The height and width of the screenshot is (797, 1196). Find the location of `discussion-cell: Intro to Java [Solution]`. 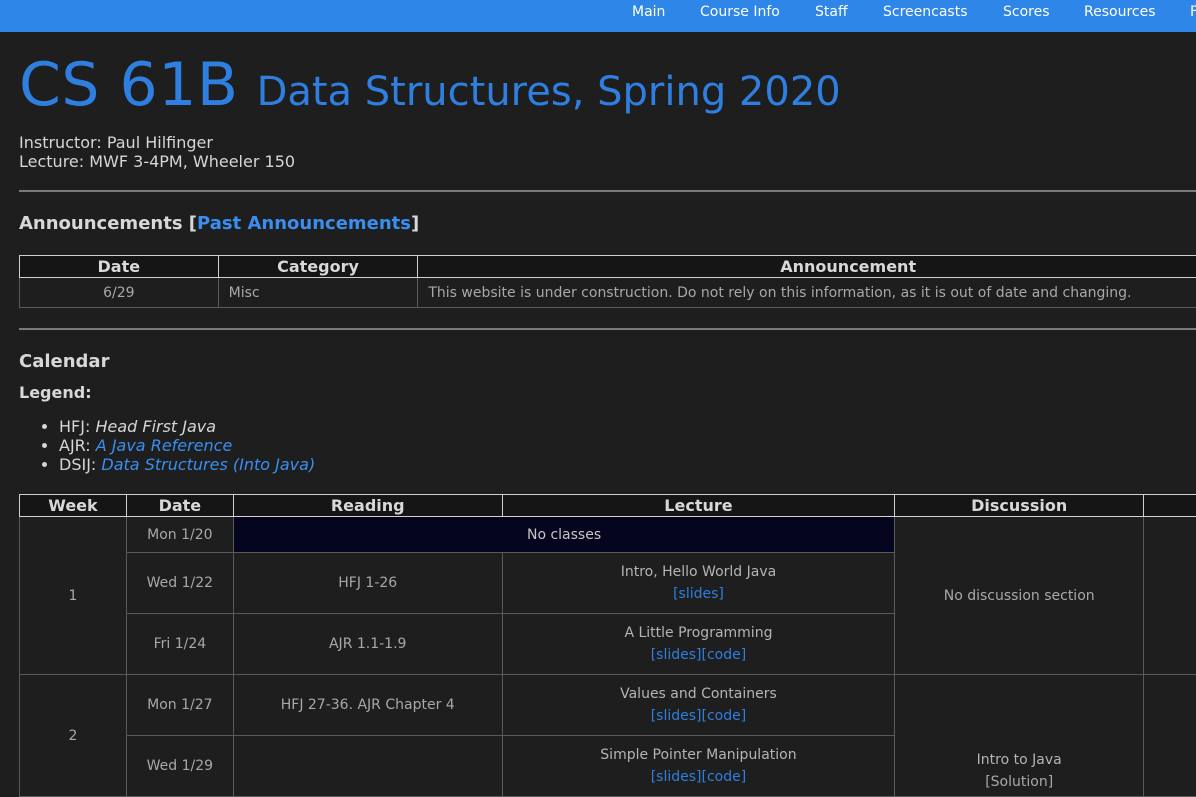

discussion-cell: Intro to Java [Solution] is located at coordinates (1019, 735).